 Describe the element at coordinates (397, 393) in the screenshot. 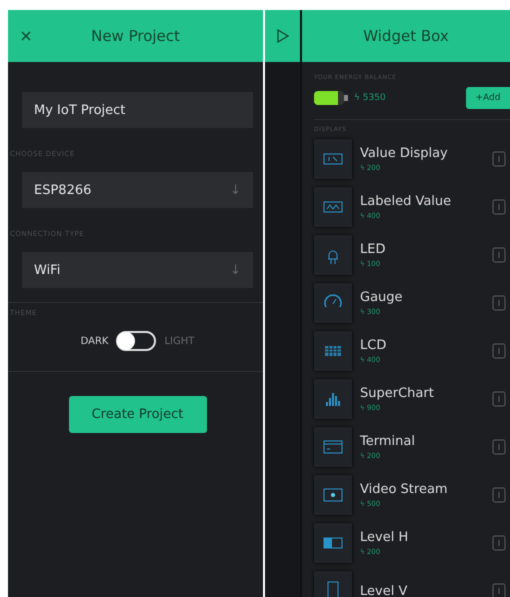

I see `widget-name: SuperChart` at that location.